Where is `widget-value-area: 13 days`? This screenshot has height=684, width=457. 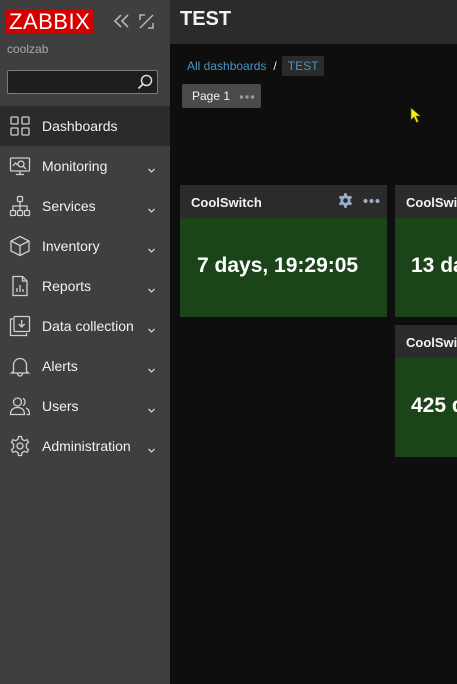 widget-value-area: 13 days is located at coordinates (426, 267).